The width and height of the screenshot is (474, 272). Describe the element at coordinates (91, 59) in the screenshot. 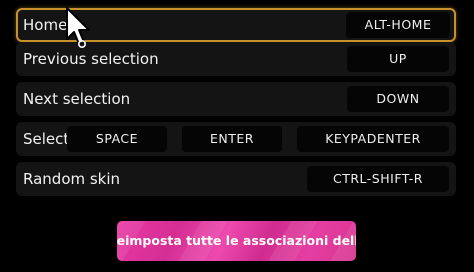

I see `binding-label-previous-selection: Previous selection` at that location.